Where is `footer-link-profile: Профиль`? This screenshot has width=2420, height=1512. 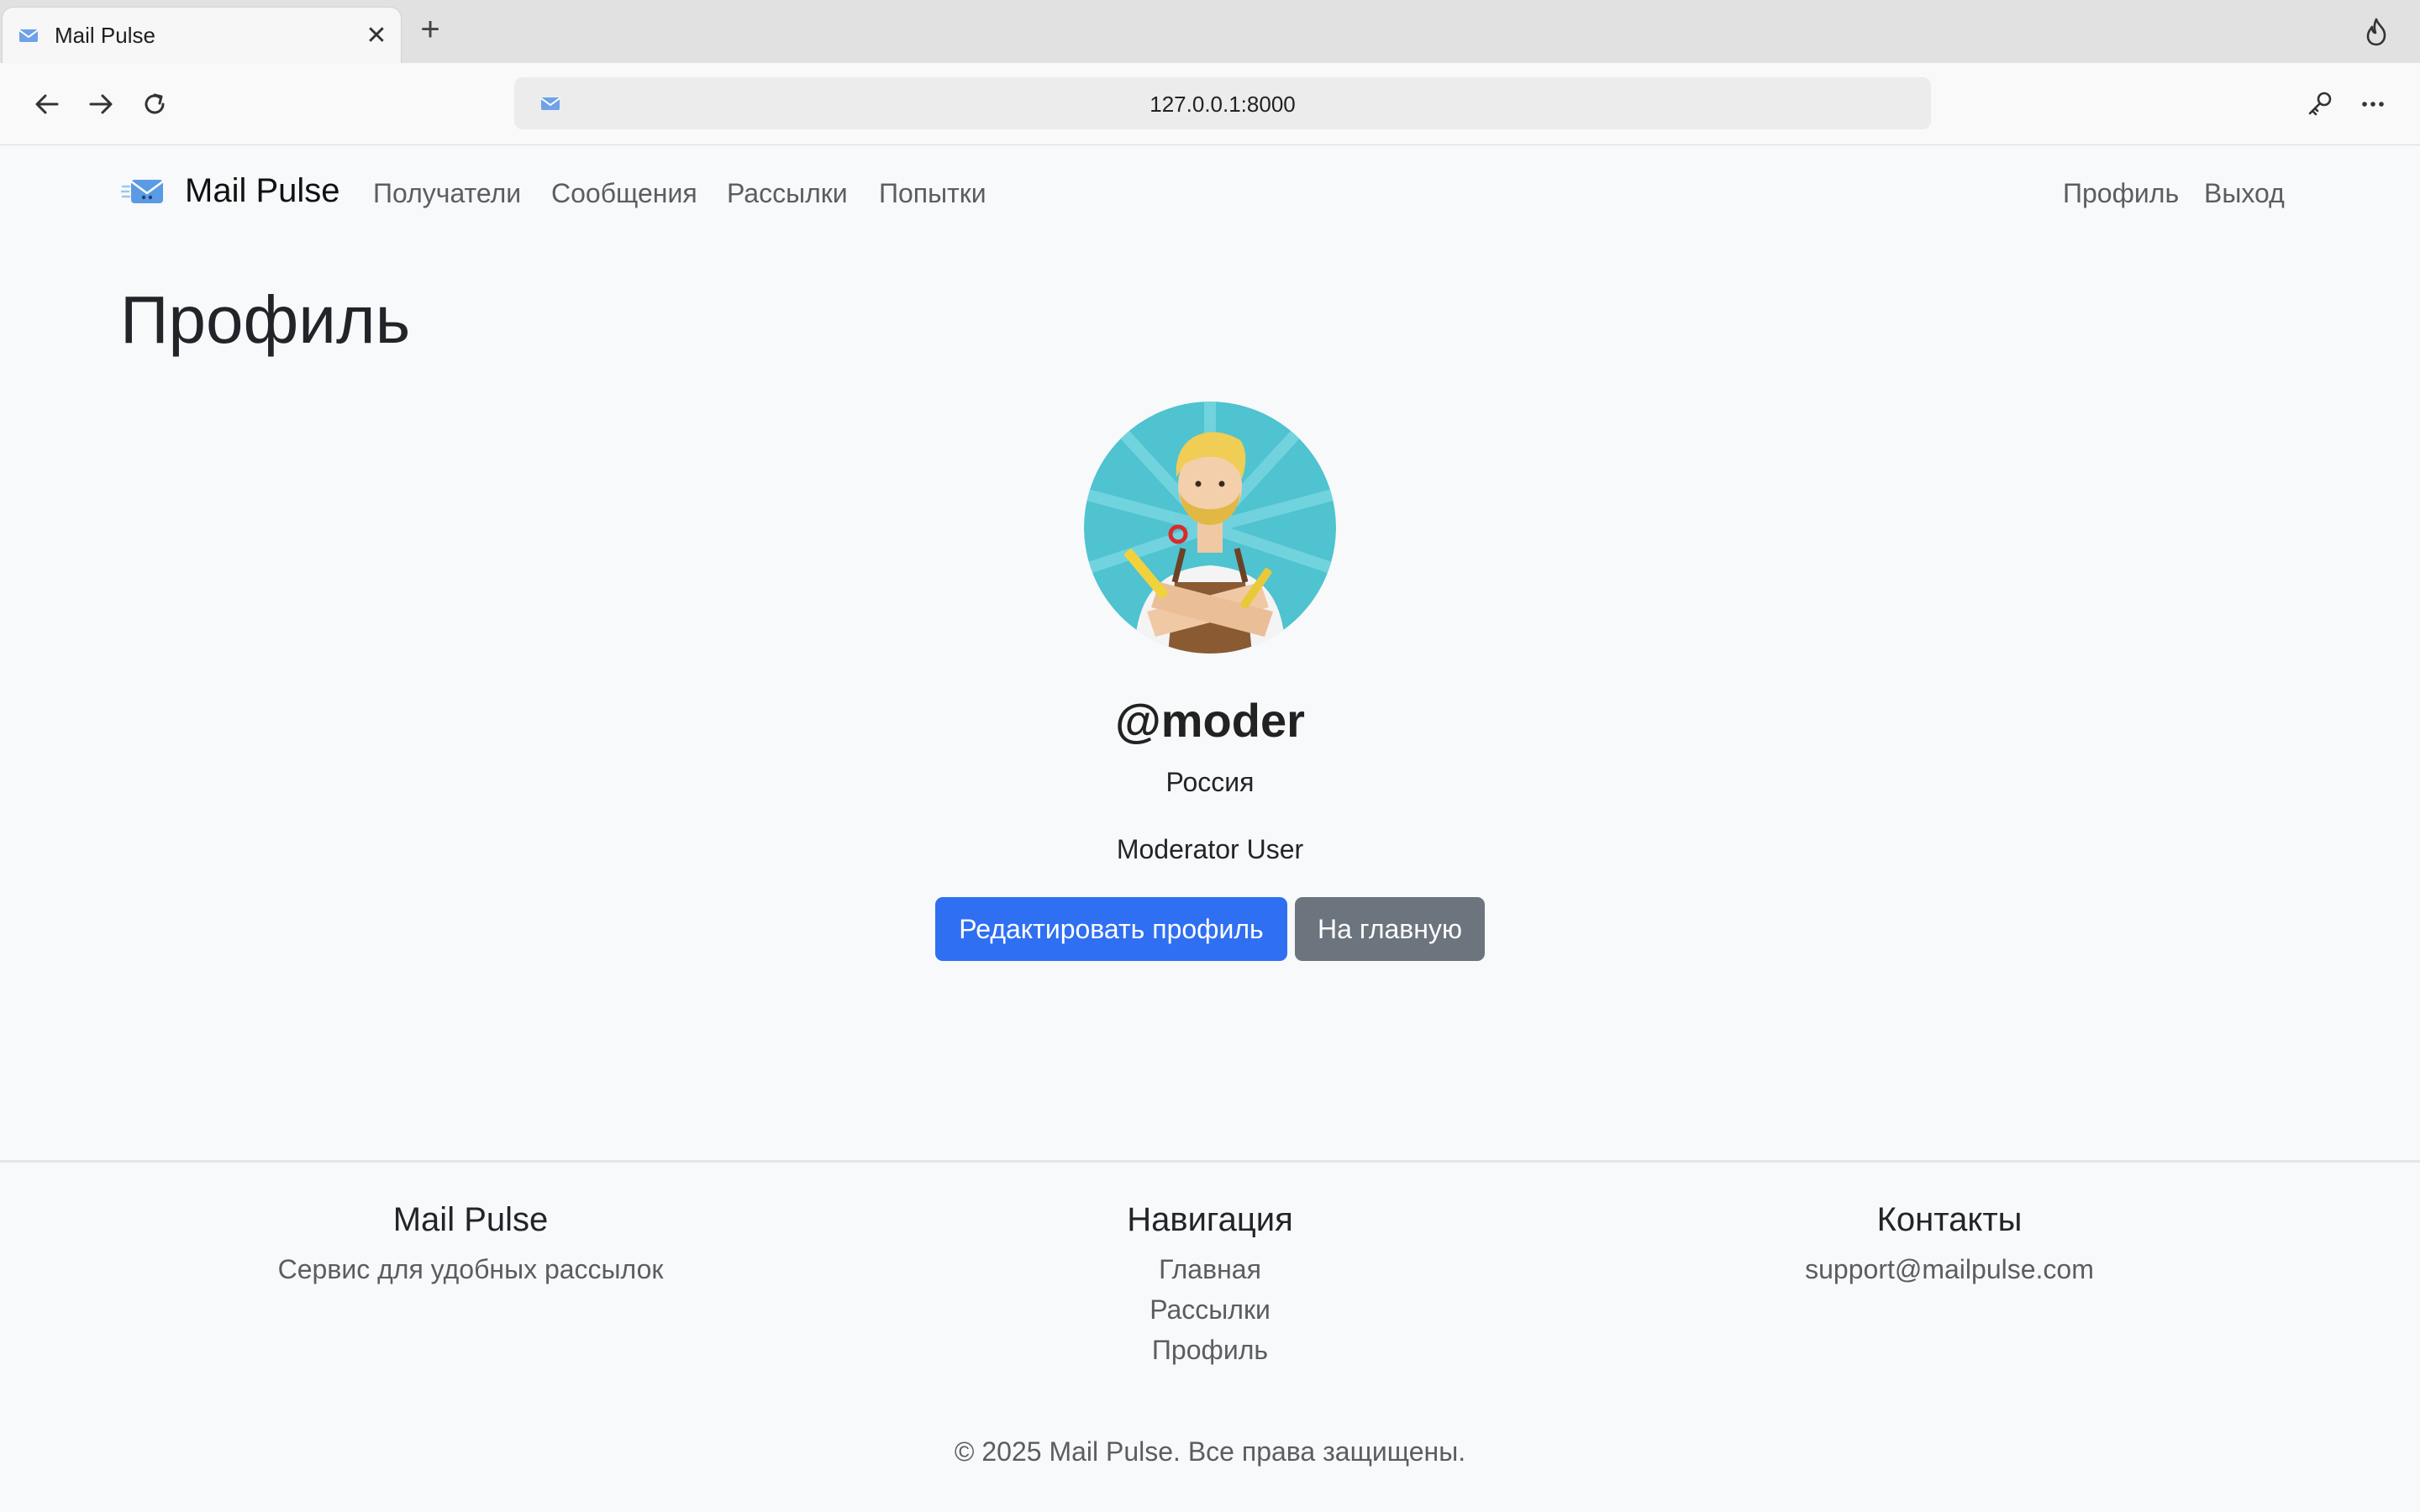 footer-link-profile: Профиль is located at coordinates (1210, 1350).